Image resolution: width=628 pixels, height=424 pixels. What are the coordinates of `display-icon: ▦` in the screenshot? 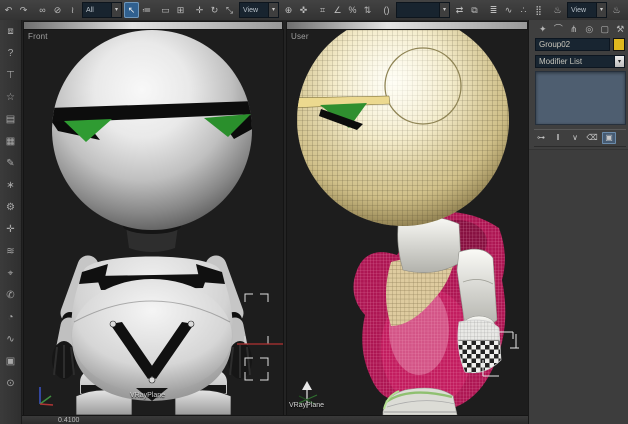 It's located at (11, 141).